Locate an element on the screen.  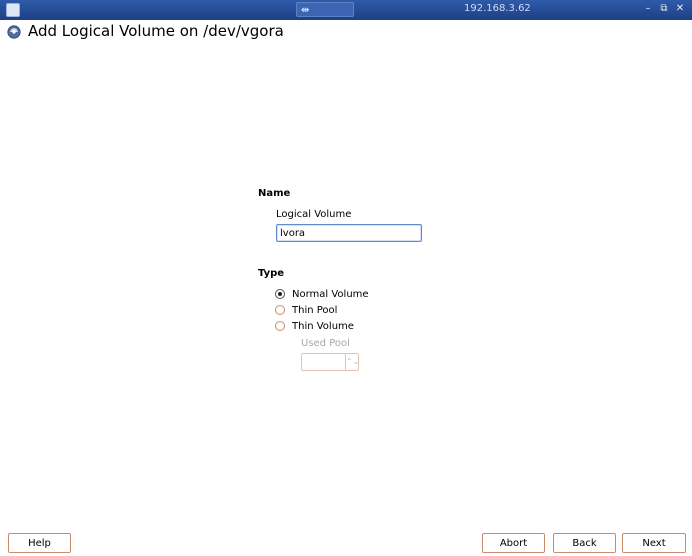
radio-thin-pool: Thin Pool is located at coordinates (306, 310).